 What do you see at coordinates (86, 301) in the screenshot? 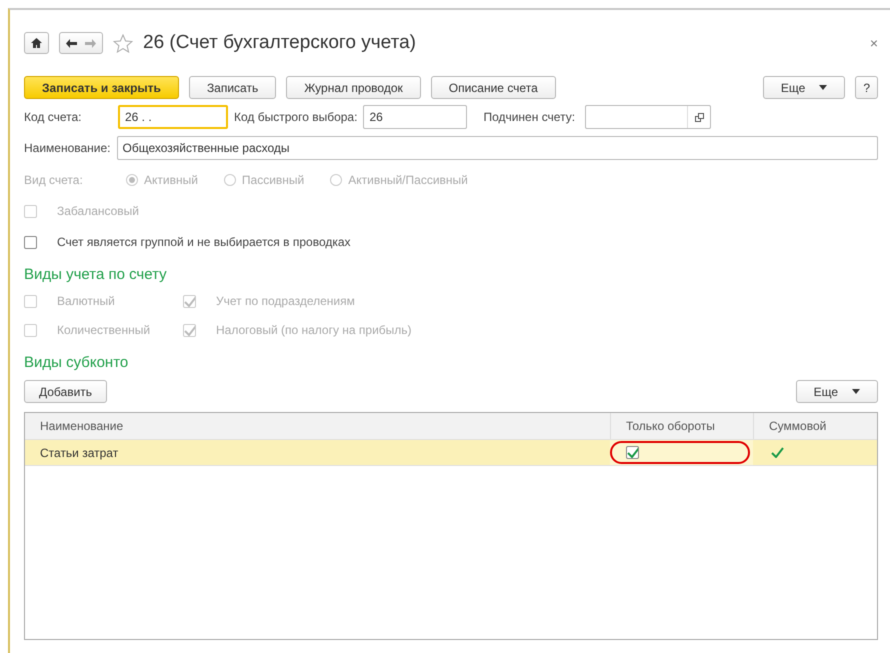
I see `checkbox-label: Валютный` at bounding box center [86, 301].